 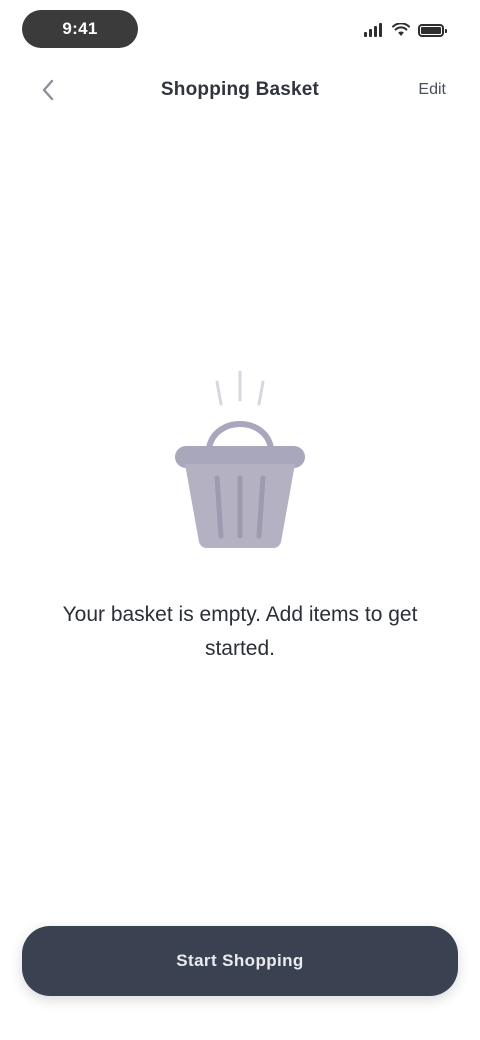 I want to click on basket-illustration, so click(x=240, y=455).